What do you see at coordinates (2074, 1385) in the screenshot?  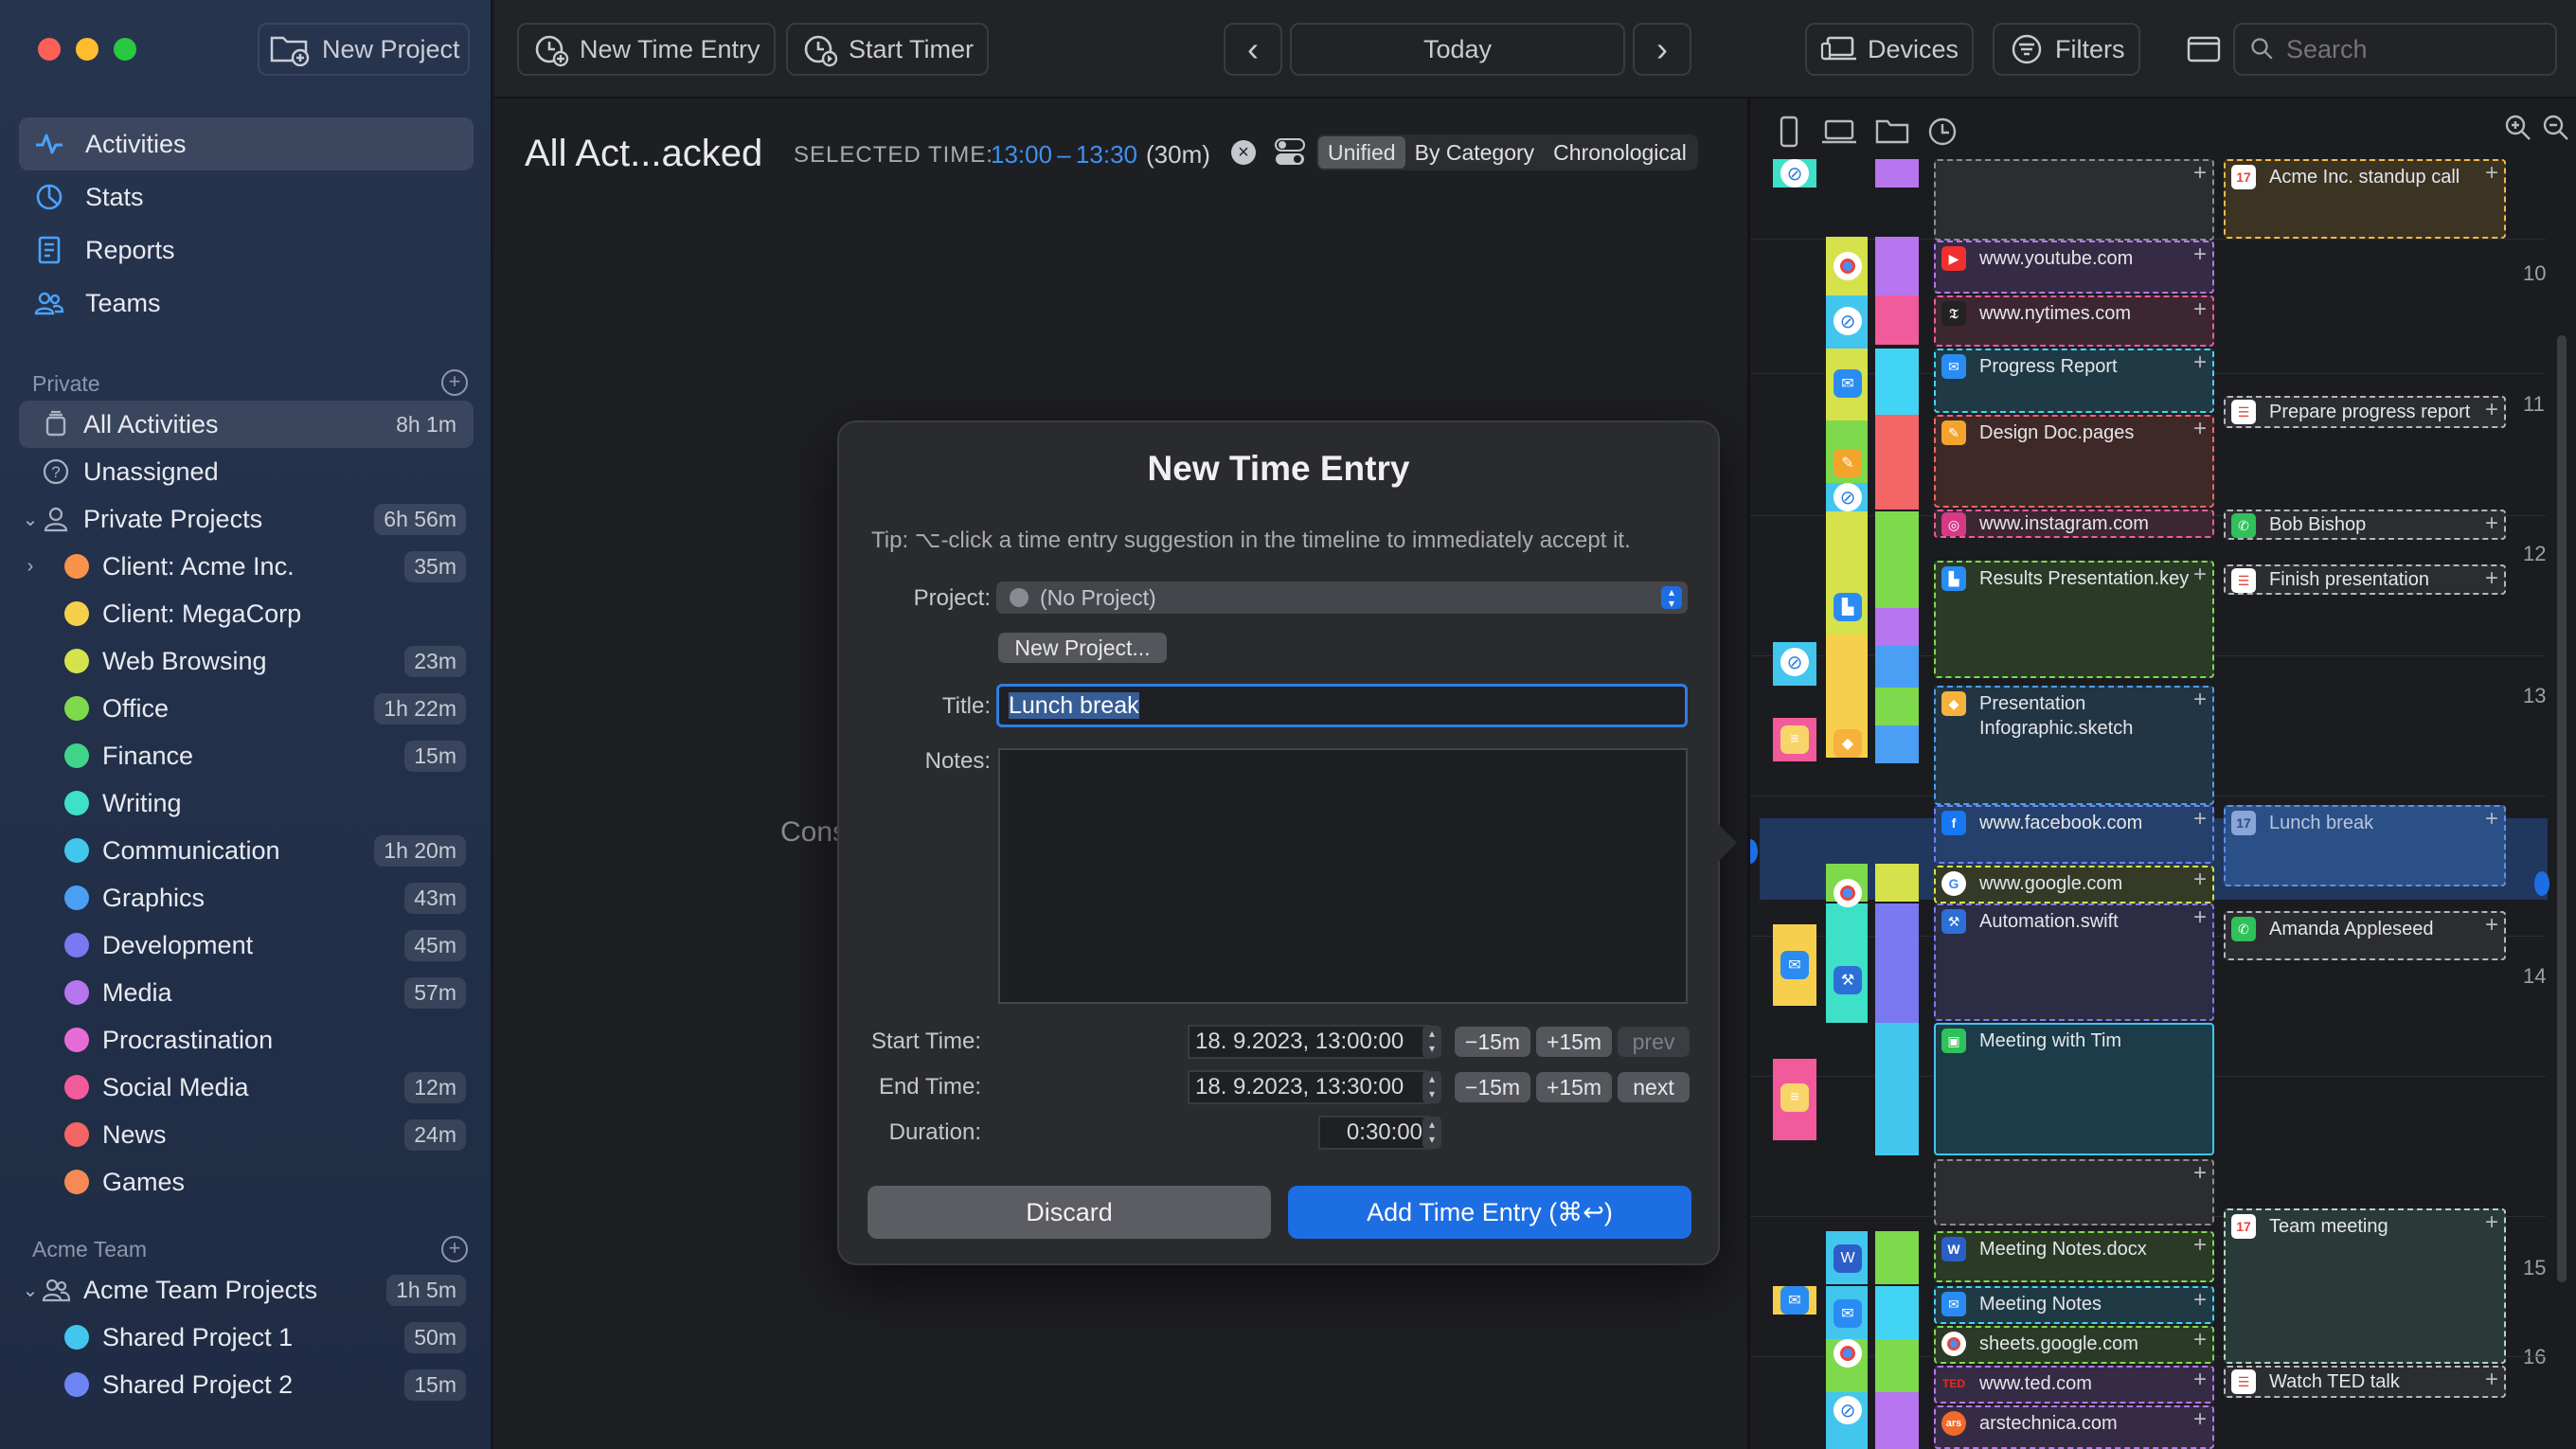 I see `activity-entry: TED www.ted.com +` at bounding box center [2074, 1385].